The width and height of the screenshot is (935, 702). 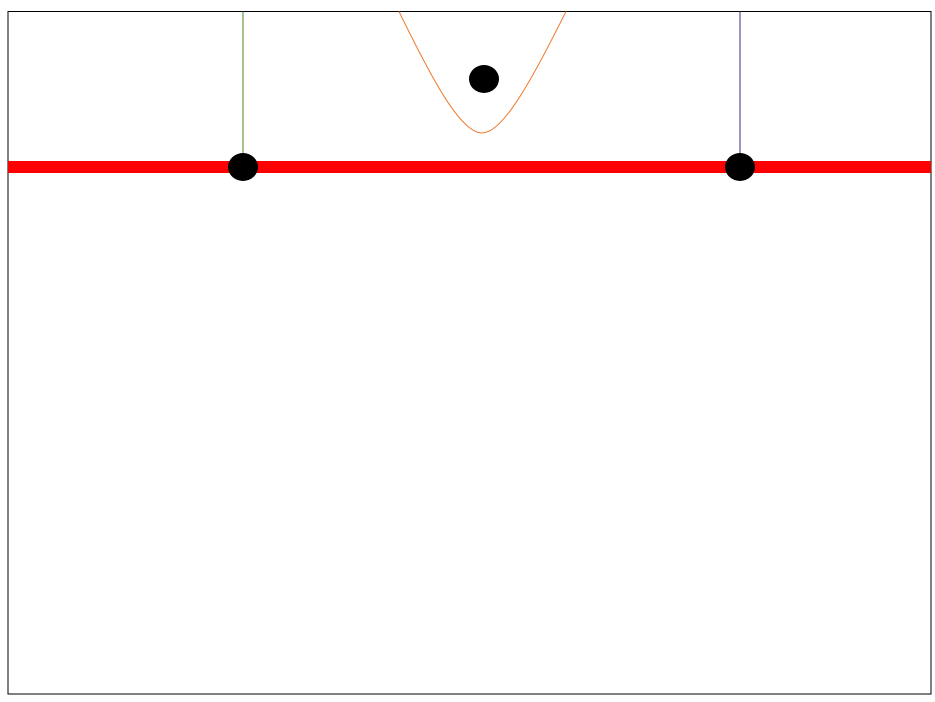 What do you see at coordinates (243, 167) in the screenshot?
I see `left-intersection-point` at bounding box center [243, 167].